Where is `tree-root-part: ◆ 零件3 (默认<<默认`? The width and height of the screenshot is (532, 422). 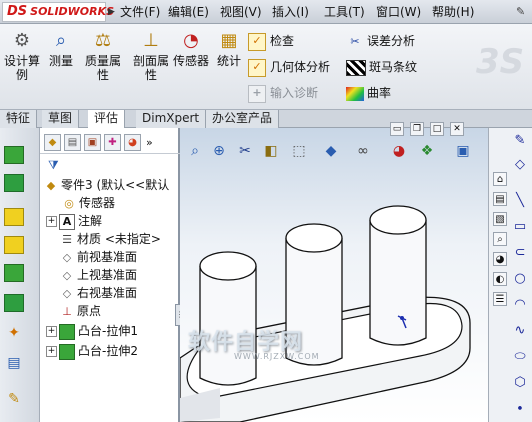 tree-root-part: ◆ 零件3 (默认<<默认 is located at coordinates (106, 185).